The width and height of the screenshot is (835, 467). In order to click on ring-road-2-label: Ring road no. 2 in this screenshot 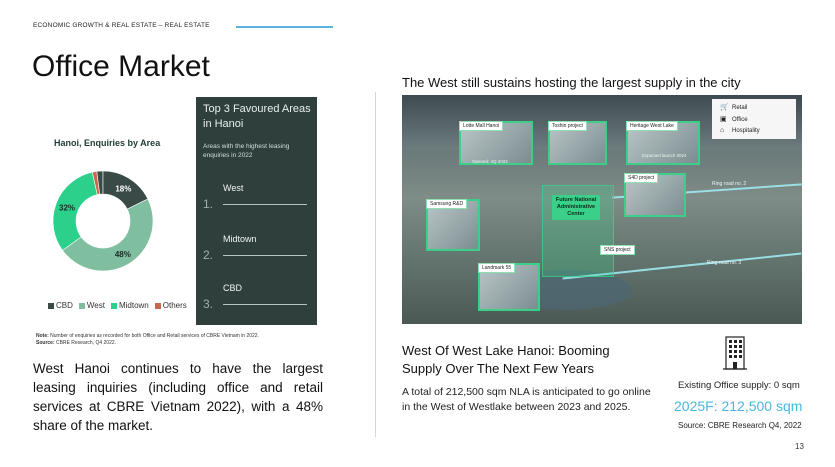, I will do `click(729, 184)`.